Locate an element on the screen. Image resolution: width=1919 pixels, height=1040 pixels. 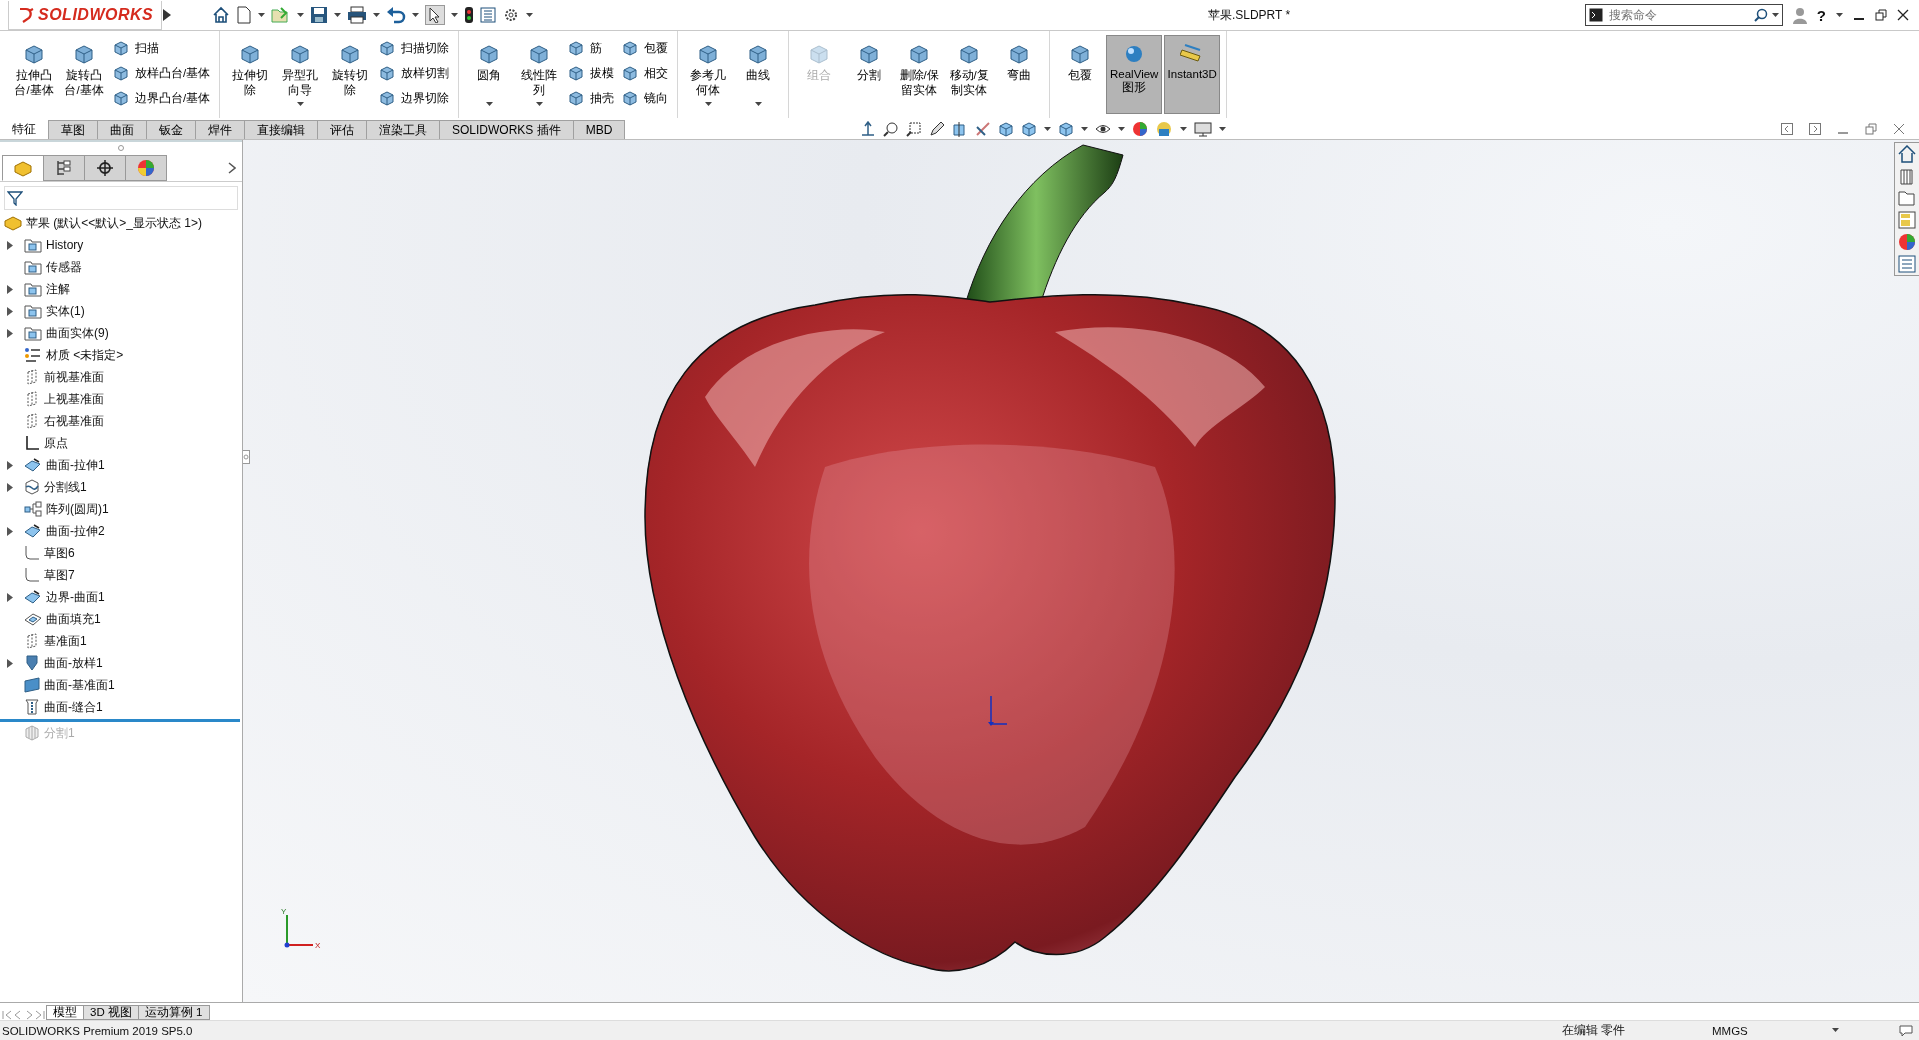
ribbon-button: 抽壳 is located at coordinates (591, 98).